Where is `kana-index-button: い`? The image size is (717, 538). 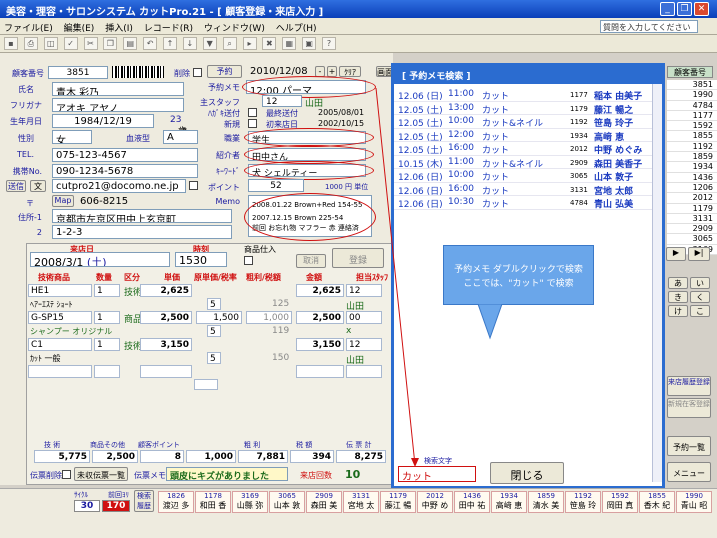 kana-index-button: い is located at coordinates (700, 283).